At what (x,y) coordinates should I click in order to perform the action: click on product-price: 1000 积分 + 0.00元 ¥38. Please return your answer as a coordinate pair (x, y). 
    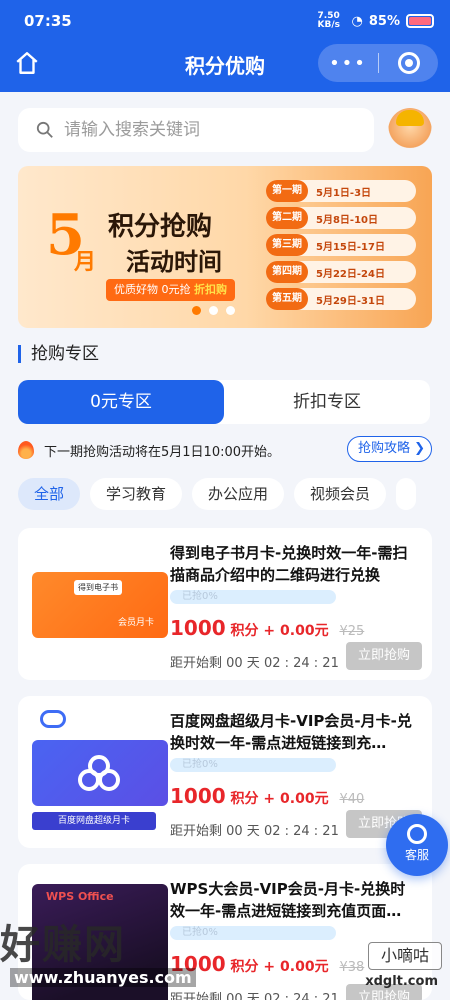
    Looking at the image, I should click on (267, 964).